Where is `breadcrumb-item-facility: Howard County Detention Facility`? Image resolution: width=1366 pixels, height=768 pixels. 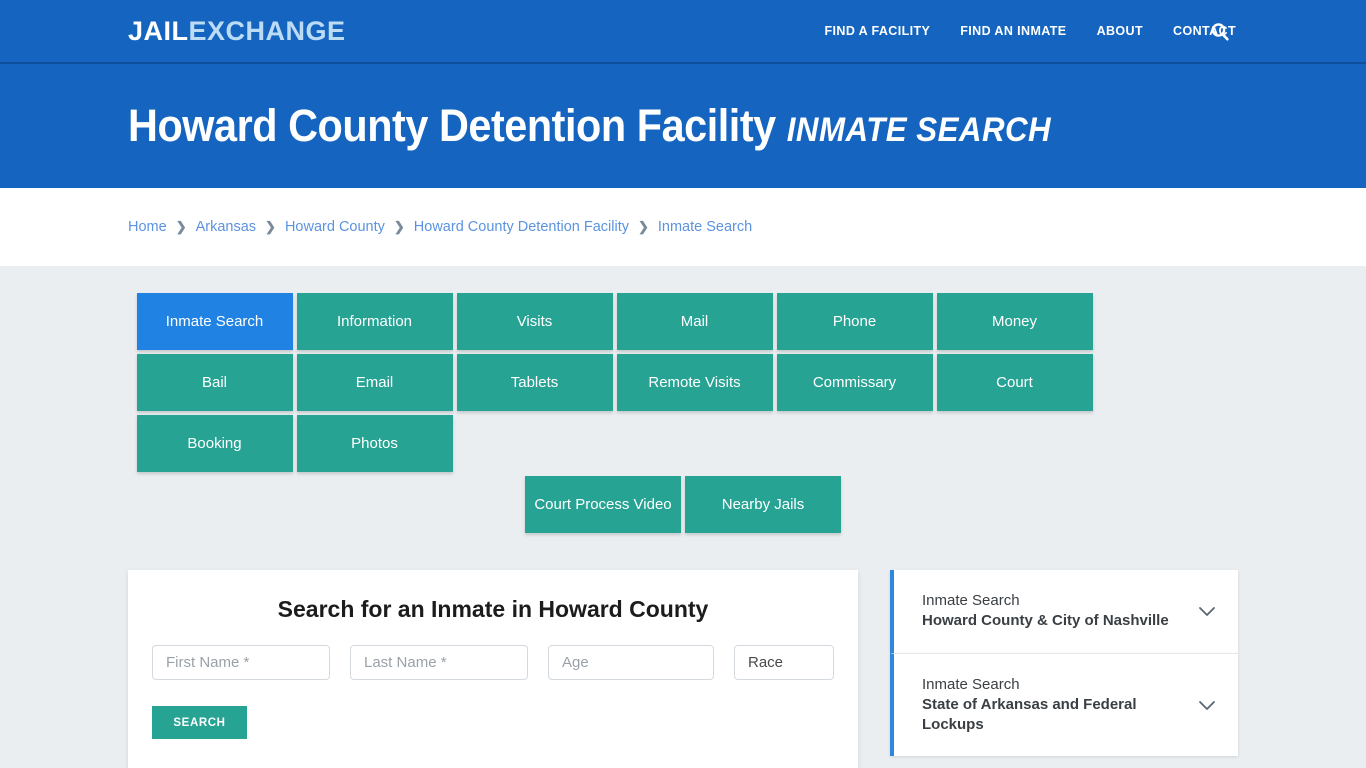
breadcrumb-item-facility: Howard County Detention Facility is located at coordinates (521, 227).